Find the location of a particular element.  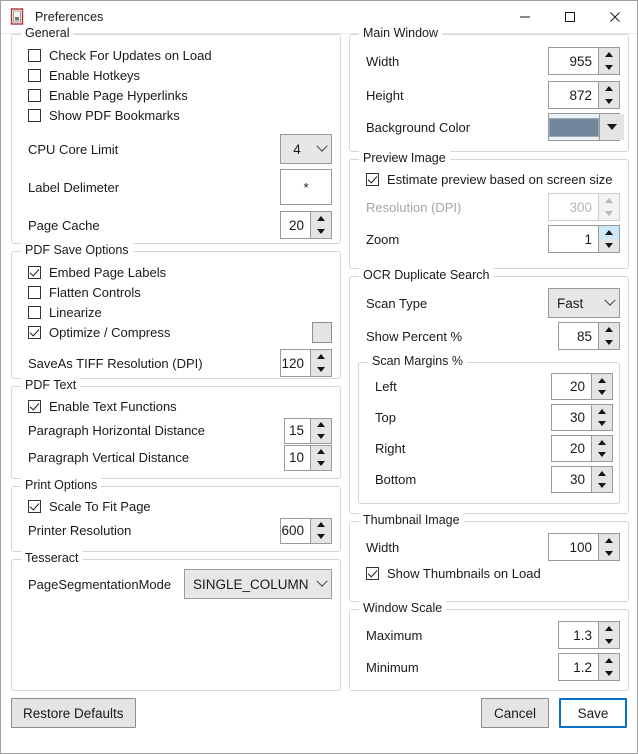

printer-resolution-increment is located at coordinates (321, 524).